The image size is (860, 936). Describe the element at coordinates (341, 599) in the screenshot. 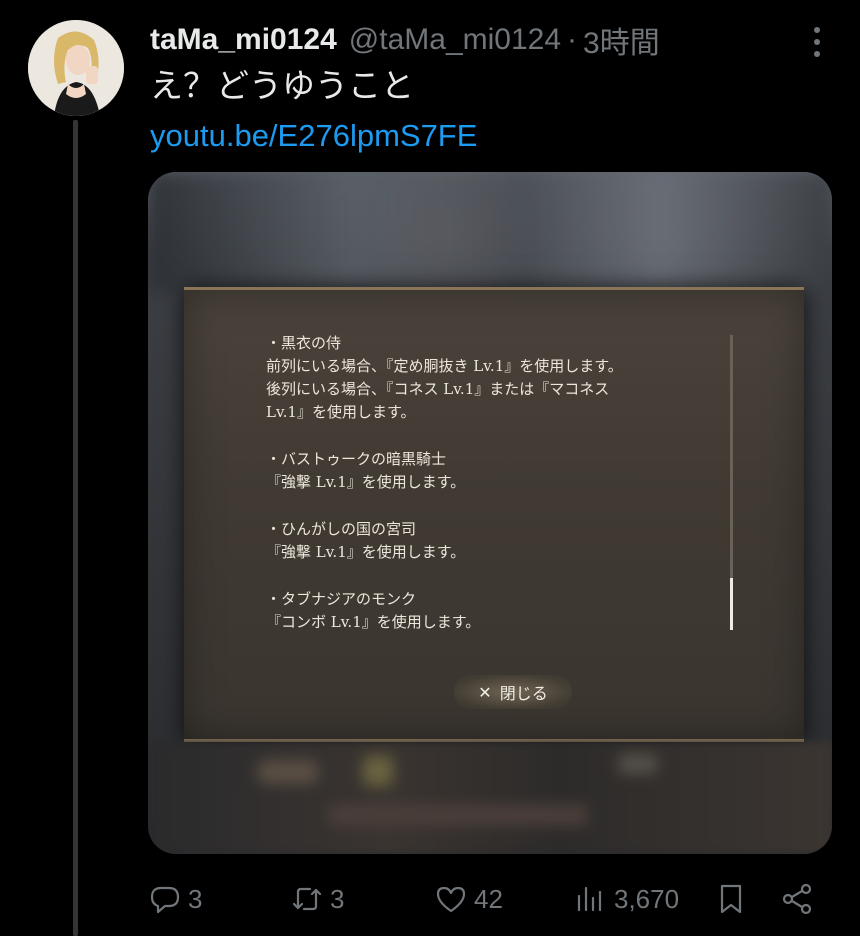

I see `dialog-line: ・タブナジアのモンク` at that location.